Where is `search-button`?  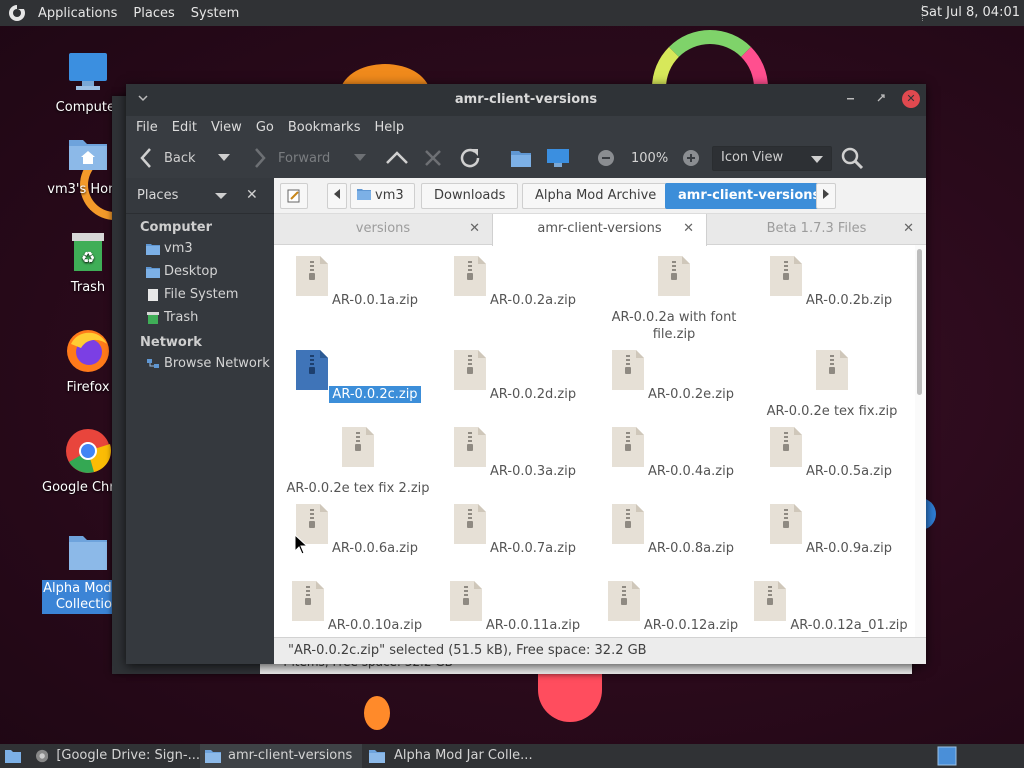
search-button is located at coordinates (852, 158).